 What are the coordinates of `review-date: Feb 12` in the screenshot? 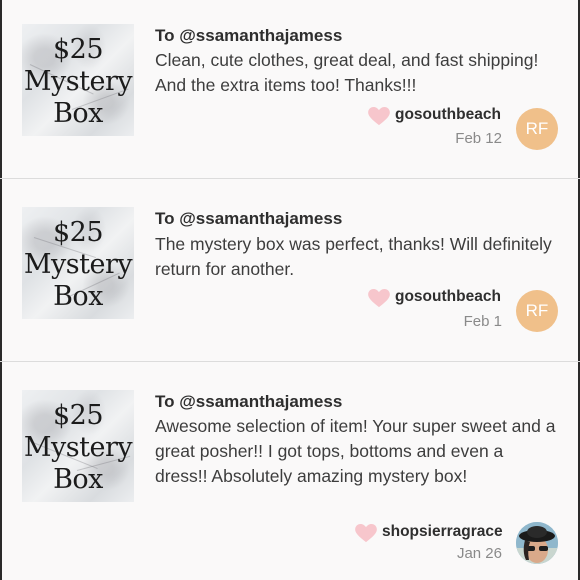 It's located at (478, 138).